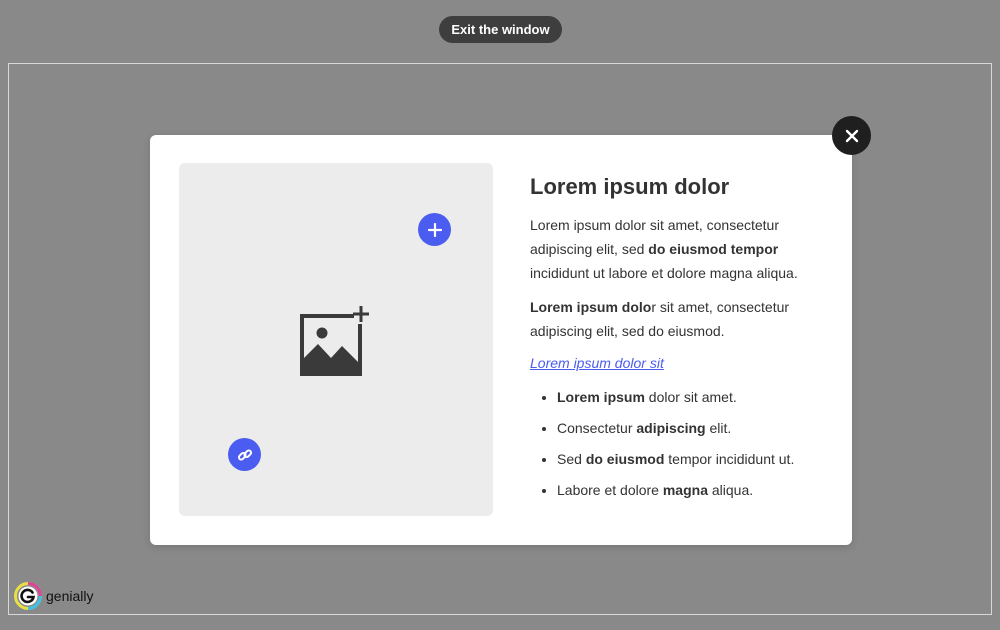 This screenshot has height=630, width=1000. I want to click on list-item-text-run: aliqua., so click(730, 490).